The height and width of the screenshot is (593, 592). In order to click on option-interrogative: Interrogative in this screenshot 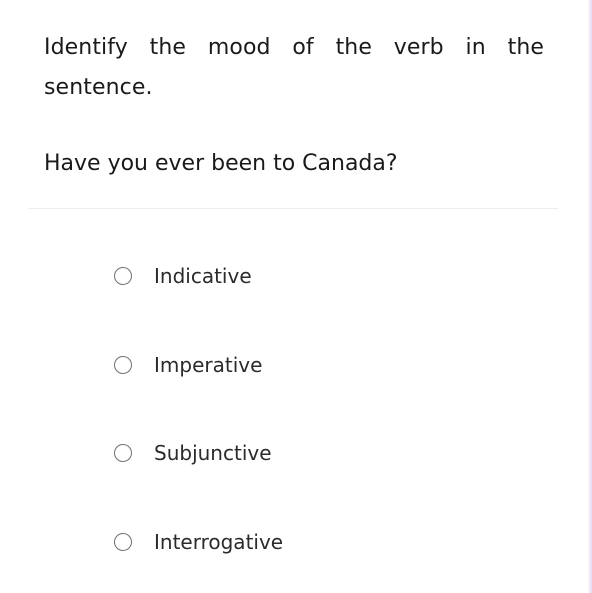, I will do `click(198, 542)`.